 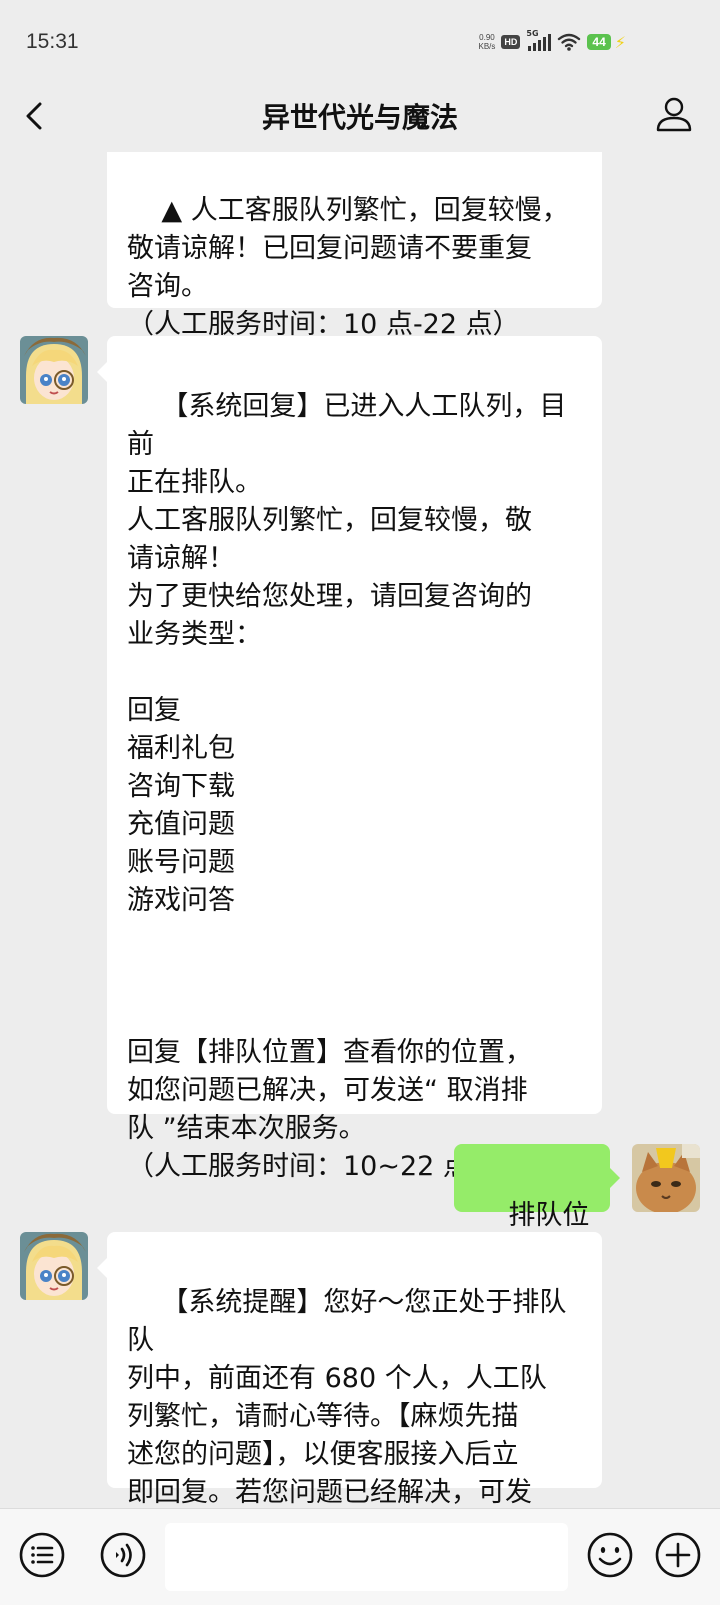 I want to click on user-avatar, so click(x=666, y=1178).